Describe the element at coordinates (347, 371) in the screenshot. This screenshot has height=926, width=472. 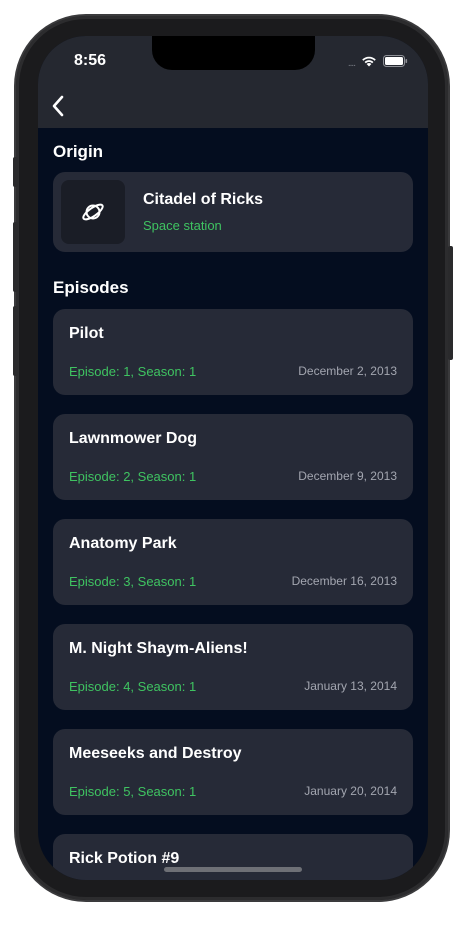
I see `episode-air-date: December 2, 2013` at that location.